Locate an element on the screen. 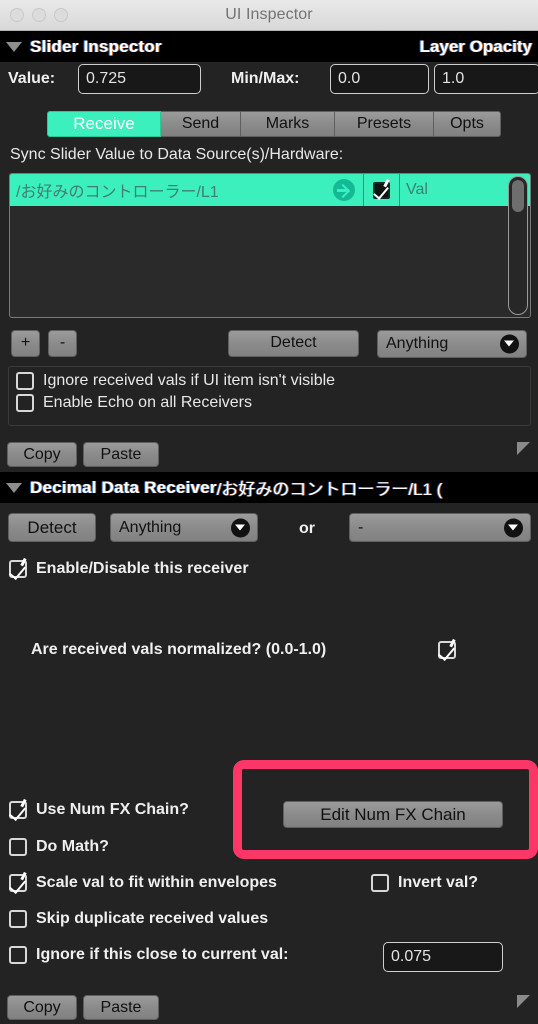 The image size is (538, 1024). decimal-receiver-path: /お好みのコントローラー/L1 ( is located at coordinates (329, 489).